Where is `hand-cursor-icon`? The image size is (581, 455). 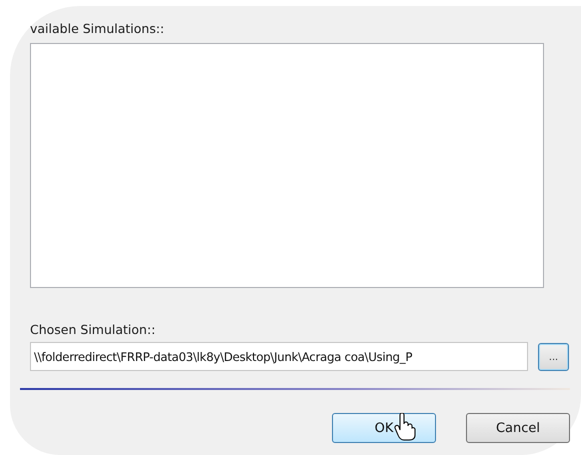
hand-cursor-icon is located at coordinates (405, 427).